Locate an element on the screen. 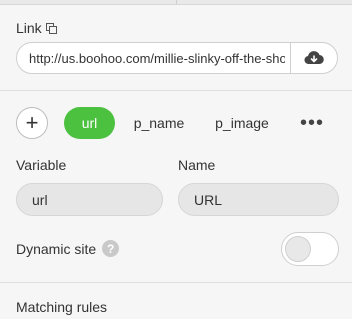 The width and height of the screenshot is (352, 319). dynamic-site-label: Dynamic site is located at coordinates (56, 248).